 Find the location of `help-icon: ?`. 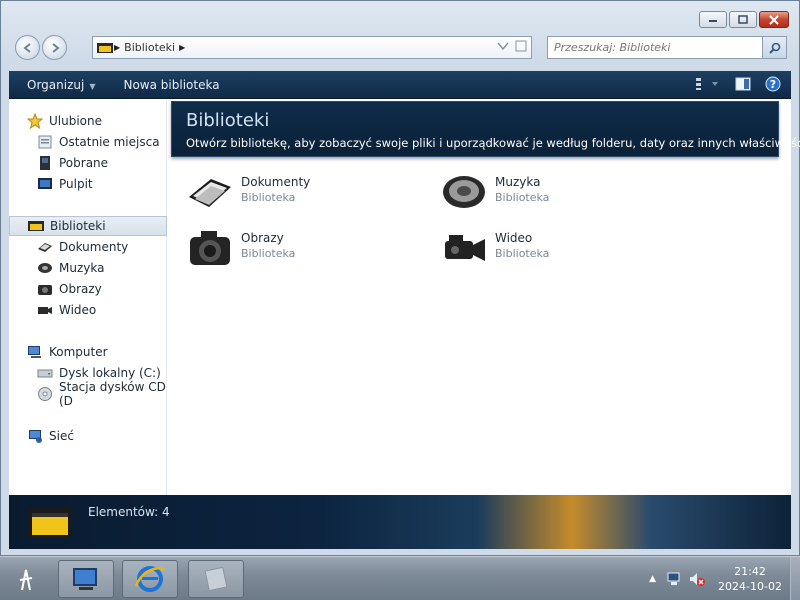

help-icon: ? is located at coordinates (773, 84).